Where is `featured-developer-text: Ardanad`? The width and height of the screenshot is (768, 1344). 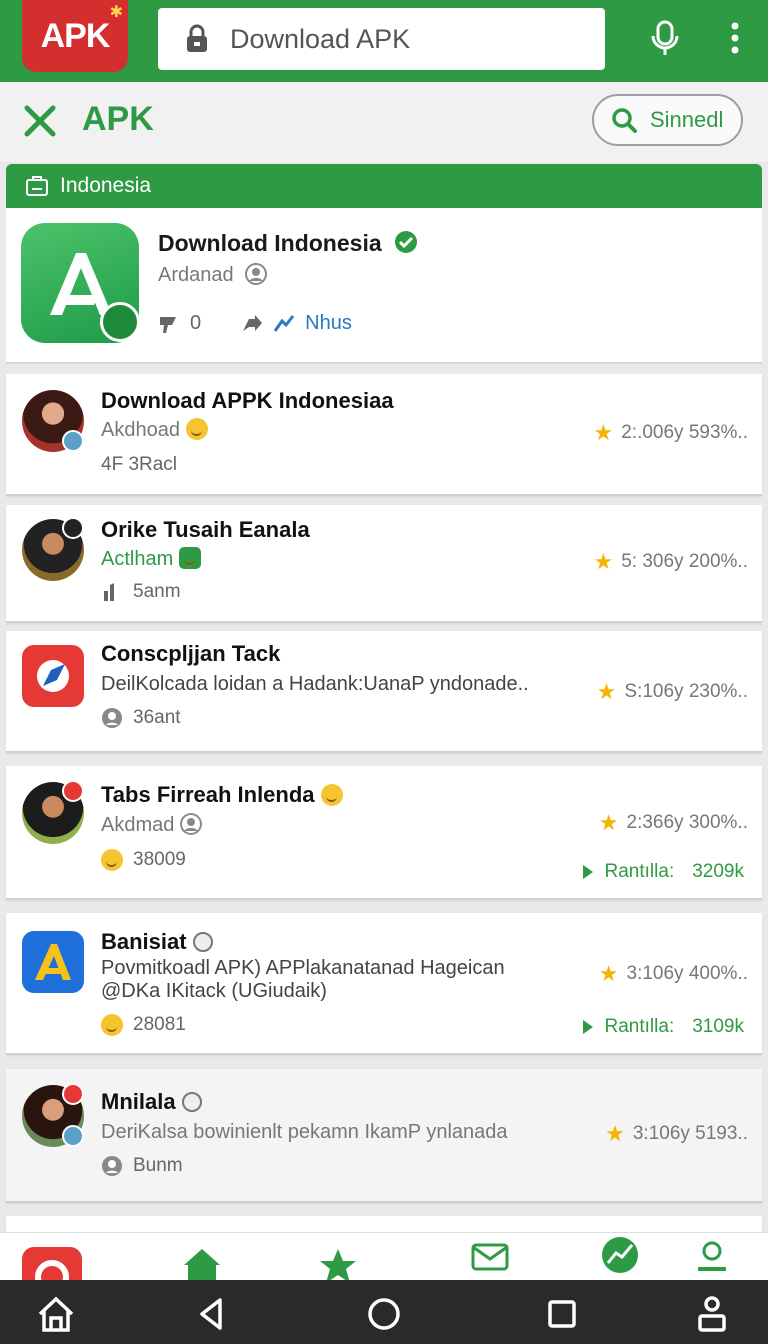 featured-developer-text: Ardanad is located at coordinates (196, 275).